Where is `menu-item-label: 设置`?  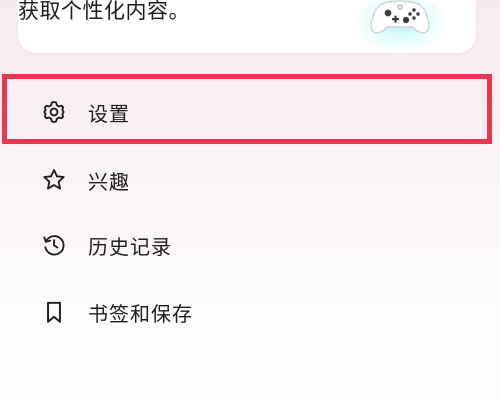 menu-item-label: 设置 is located at coordinates (109, 113).